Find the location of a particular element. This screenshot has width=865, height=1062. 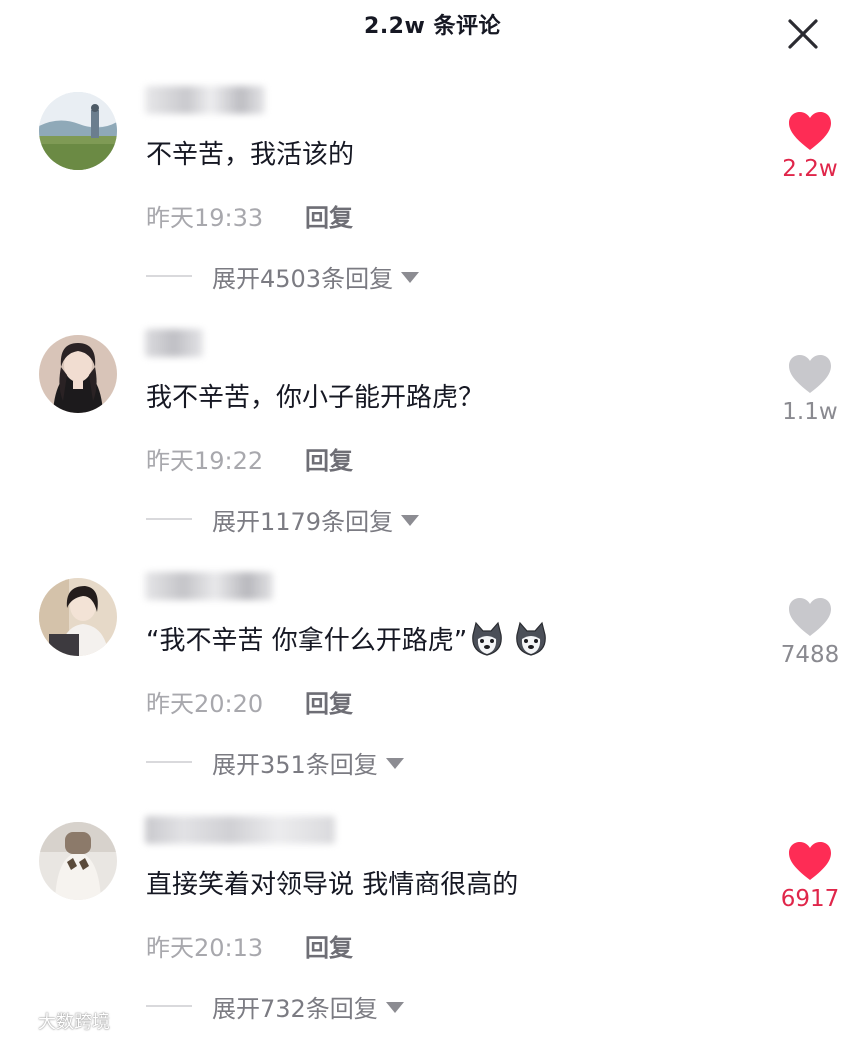

expand-replies-label: 展开732条回复 is located at coordinates (295, 1008).